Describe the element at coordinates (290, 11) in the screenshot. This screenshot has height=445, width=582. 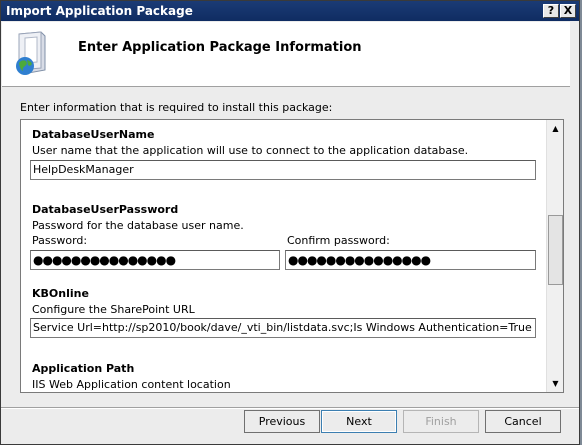
I see `title-bar: Import Application Package ? X` at that location.